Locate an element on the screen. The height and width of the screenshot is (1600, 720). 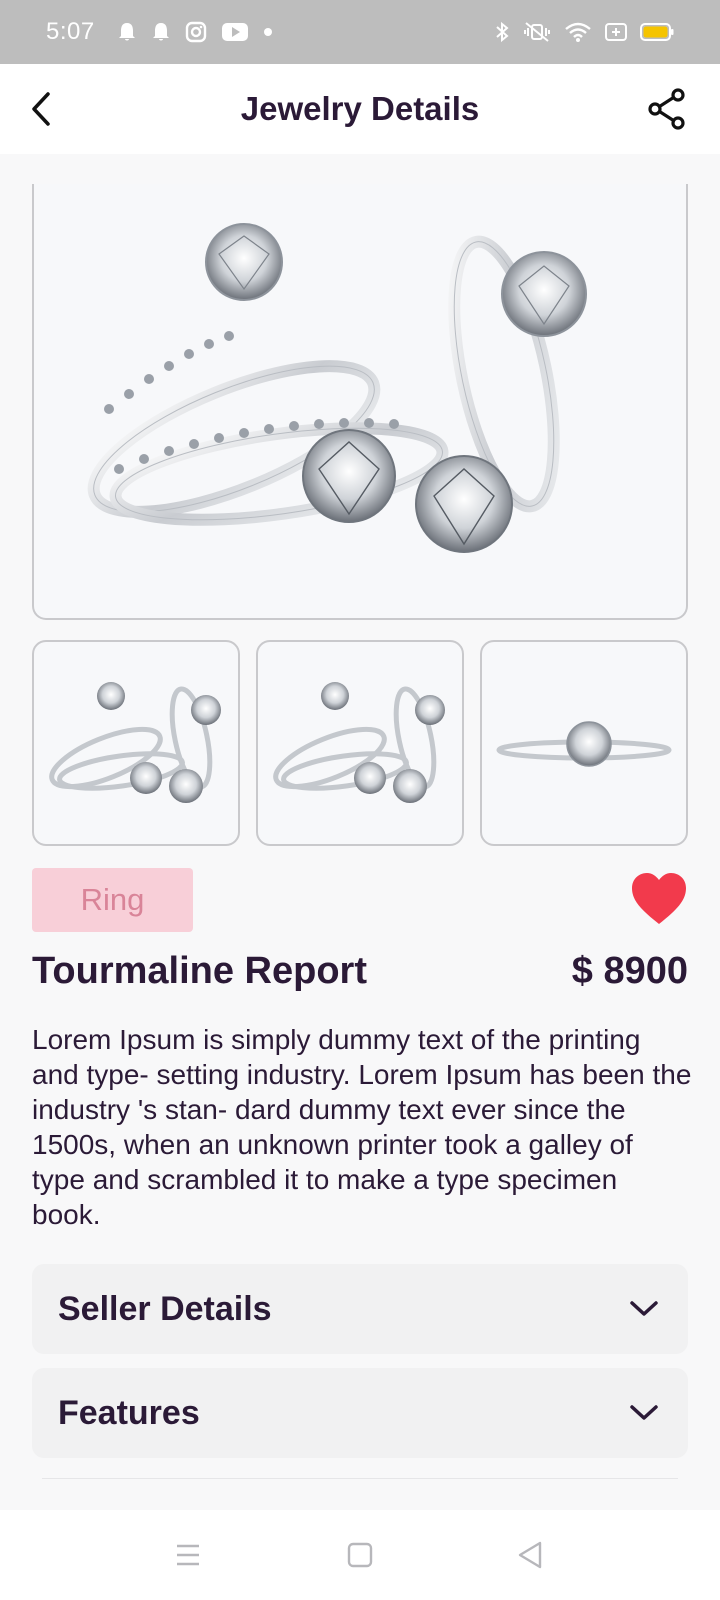
system-icons is located at coordinates (584, 32).